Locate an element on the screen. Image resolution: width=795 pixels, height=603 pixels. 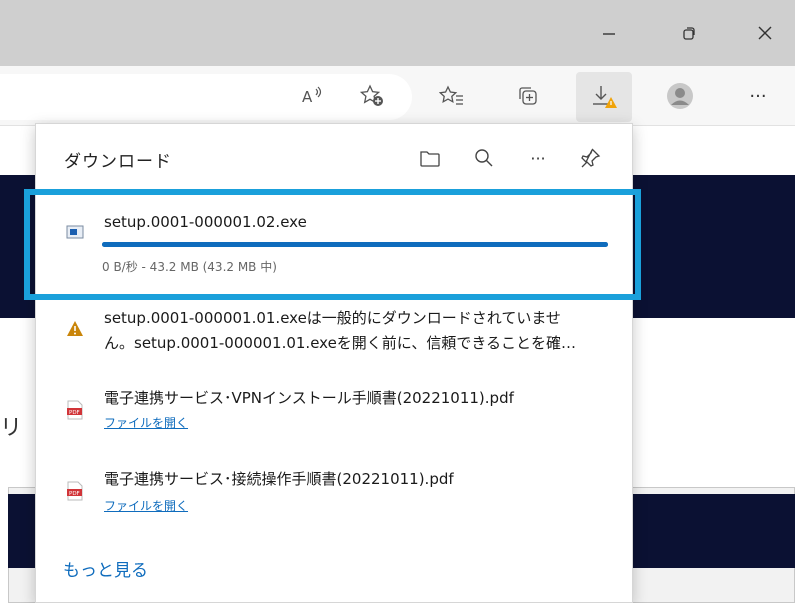
favorites-icon is located at coordinates (452, 96).